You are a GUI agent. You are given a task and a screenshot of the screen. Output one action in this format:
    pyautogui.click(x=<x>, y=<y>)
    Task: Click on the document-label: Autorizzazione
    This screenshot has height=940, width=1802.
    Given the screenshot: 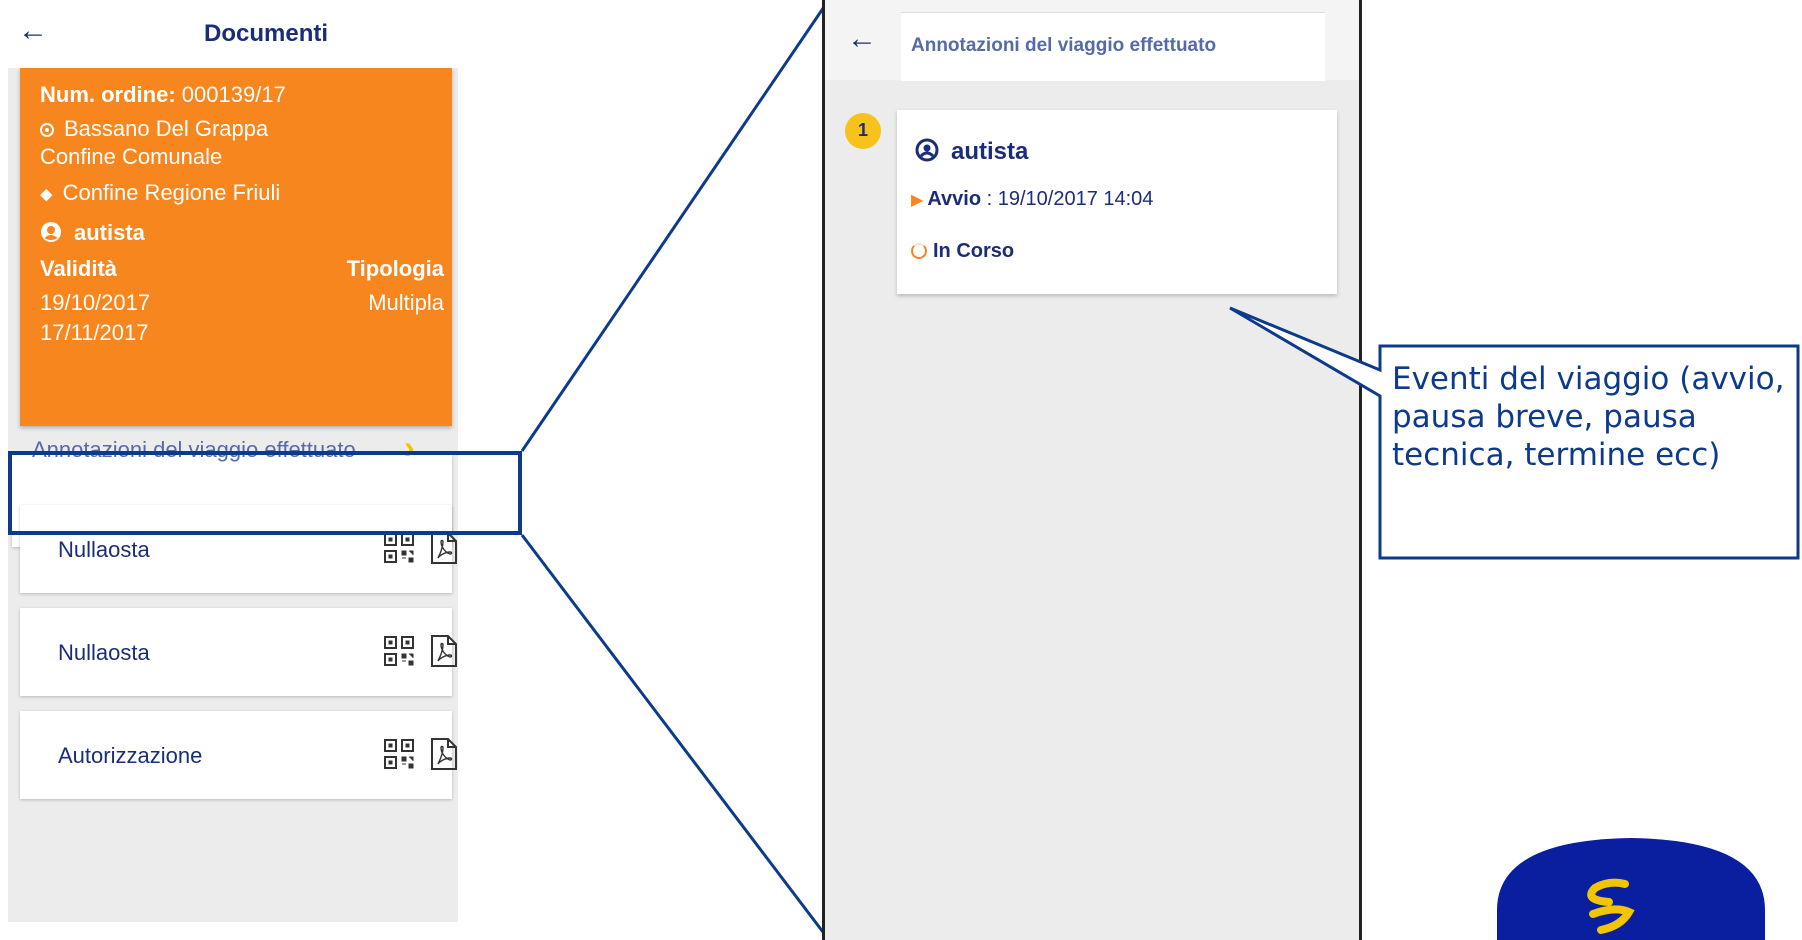 What is the action you would take?
    pyautogui.click(x=130, y=755)
    